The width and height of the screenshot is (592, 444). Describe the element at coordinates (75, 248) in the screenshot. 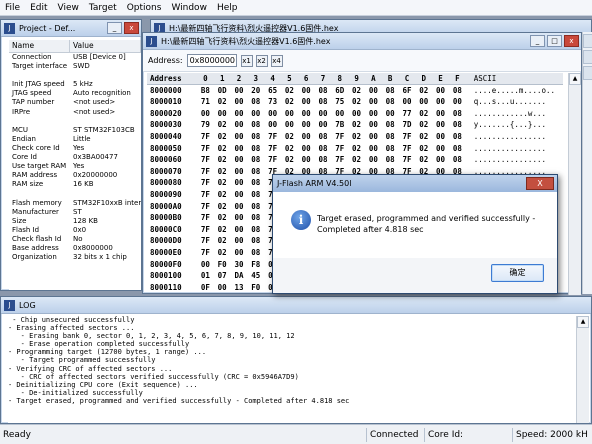

I see `property-row: Base address 0x8000000` at that location.